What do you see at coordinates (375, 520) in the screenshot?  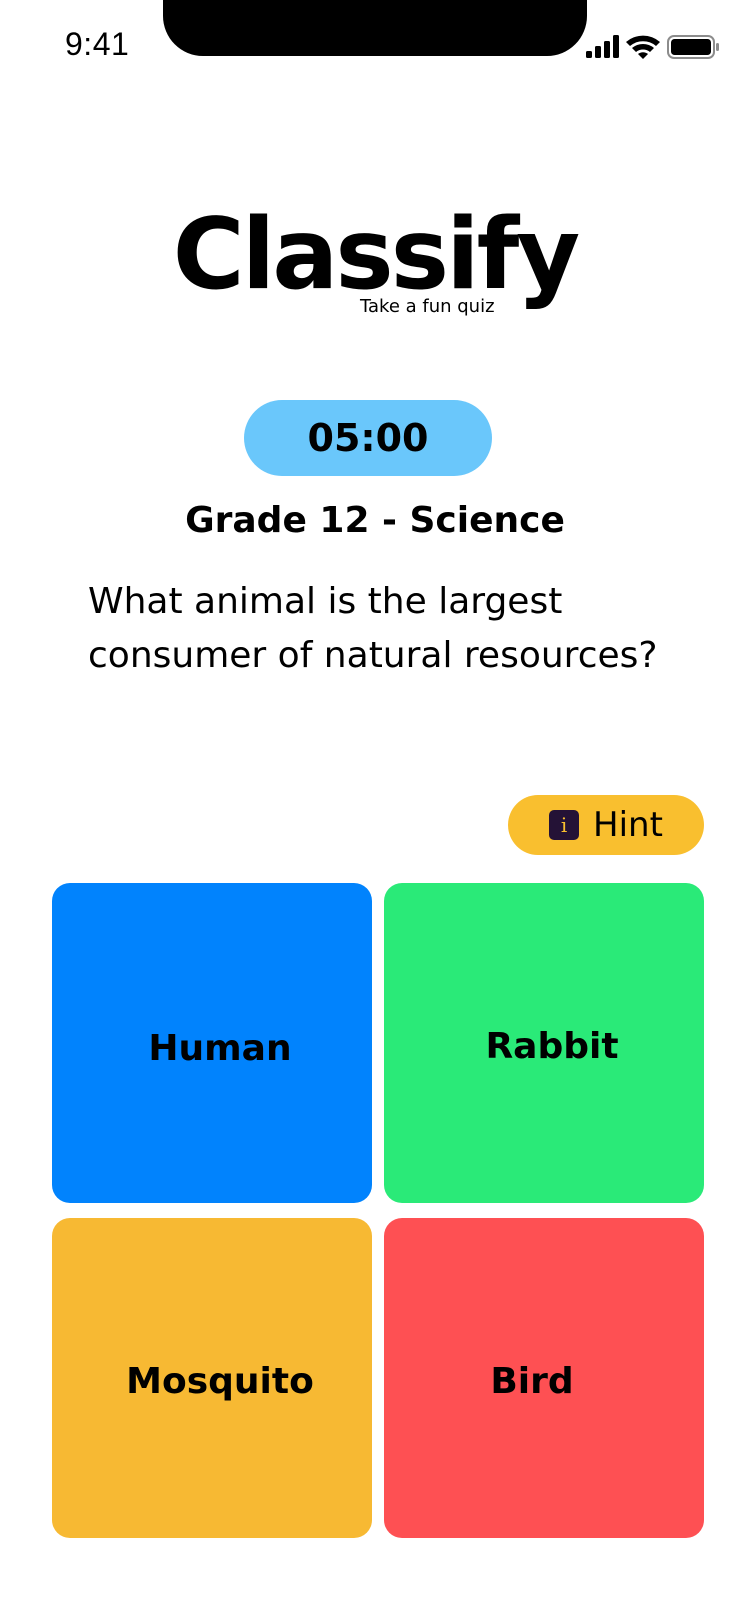 I see `quiz-subject: Grade 12 - Science` at bounding box center [375, 520].